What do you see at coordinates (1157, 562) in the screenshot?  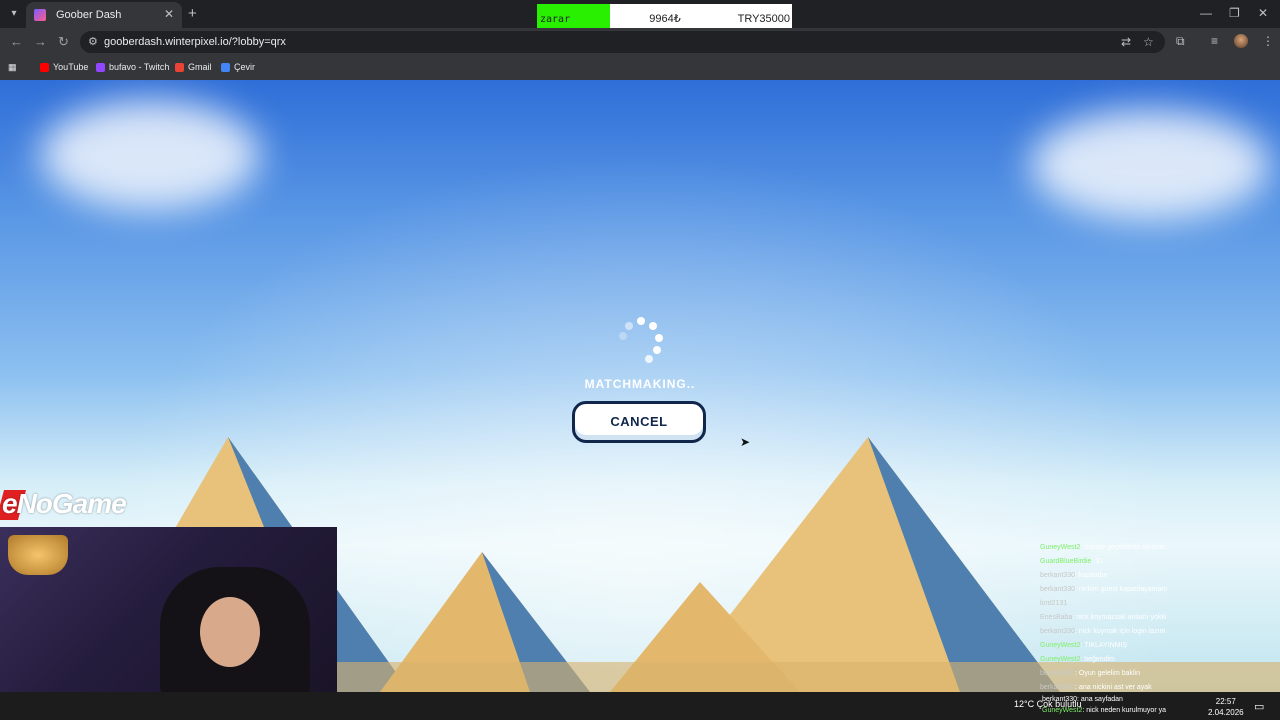 I see `chat-message: GuardBlueBirdie: 31` at bounding box center [1157, 562].